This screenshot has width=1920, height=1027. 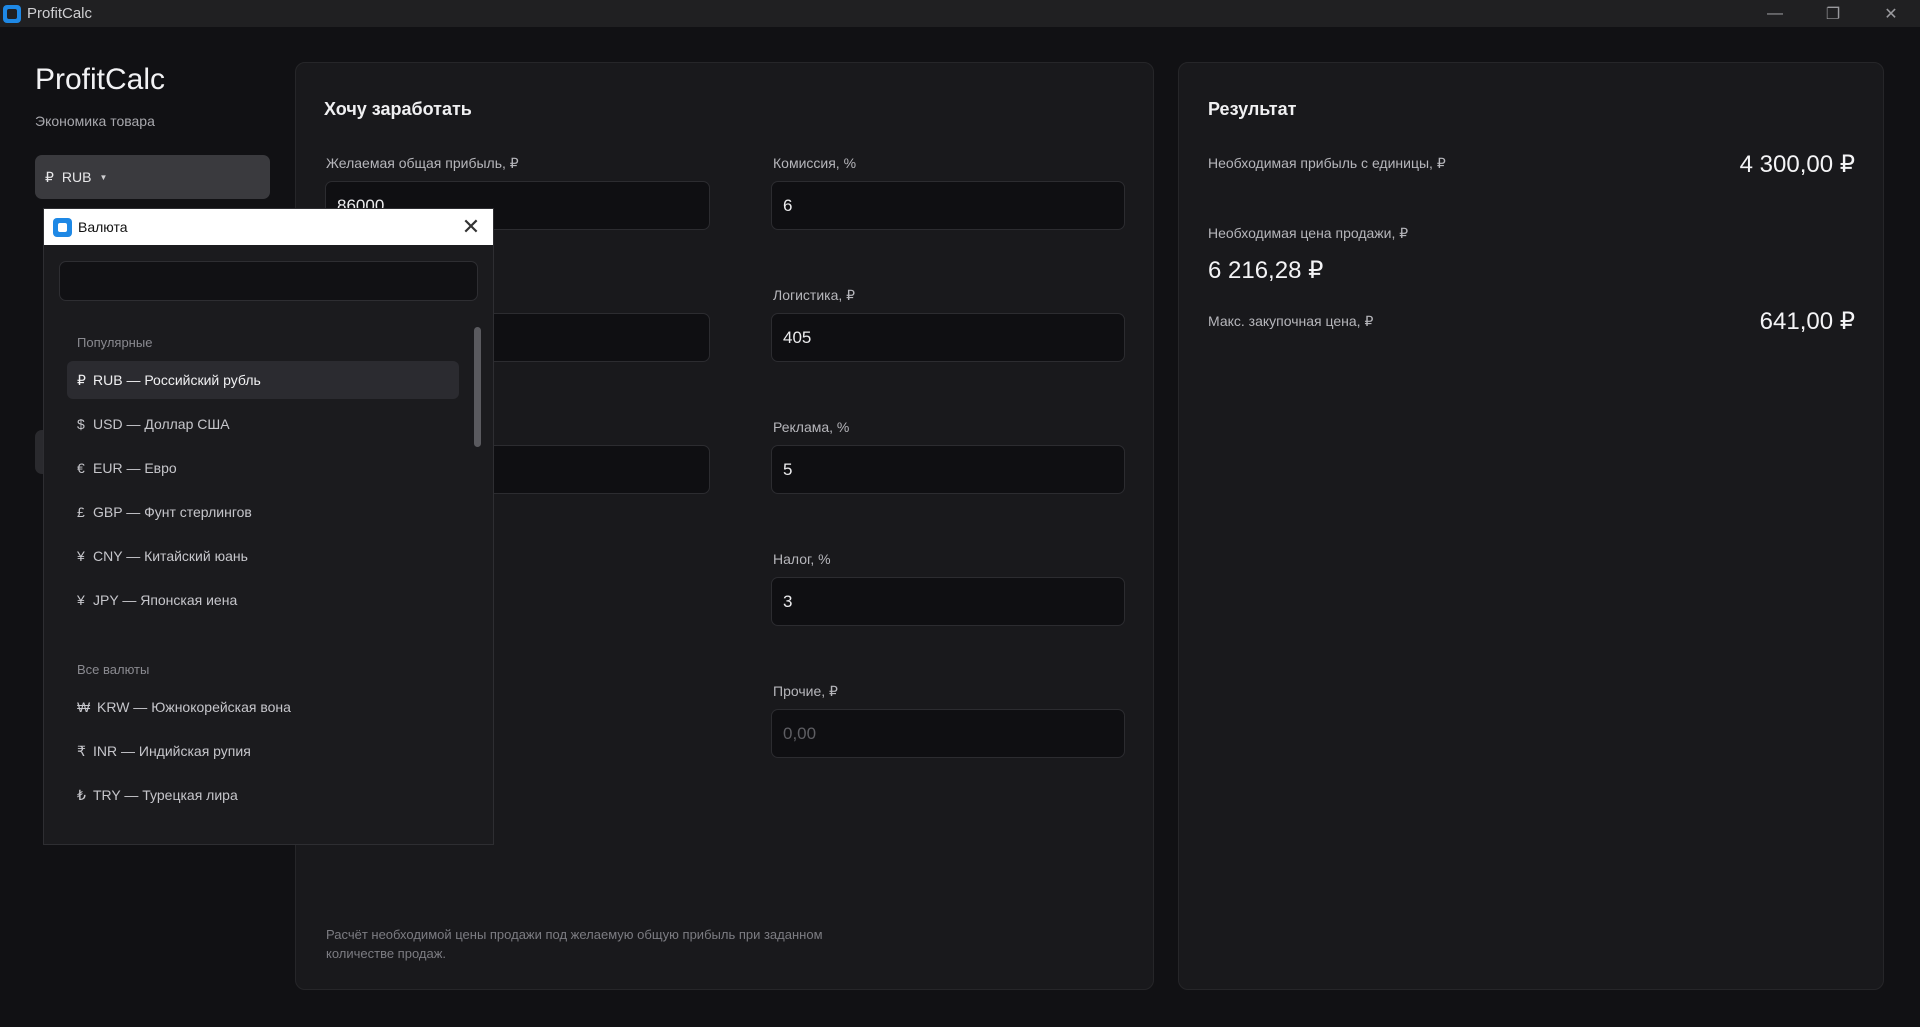 What do you see at coordinates (177, 380) in the screenshot?
I see `currency-item-label: RUB — Российский рубль` at bounding box center [177, 380].